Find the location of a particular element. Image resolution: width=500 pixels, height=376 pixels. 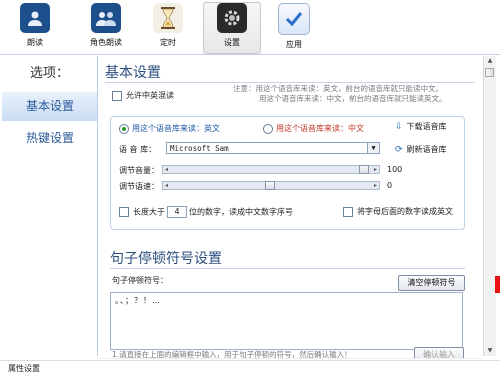

voice-lib-label: 语 音 库： is located at coordinates (138, 149).